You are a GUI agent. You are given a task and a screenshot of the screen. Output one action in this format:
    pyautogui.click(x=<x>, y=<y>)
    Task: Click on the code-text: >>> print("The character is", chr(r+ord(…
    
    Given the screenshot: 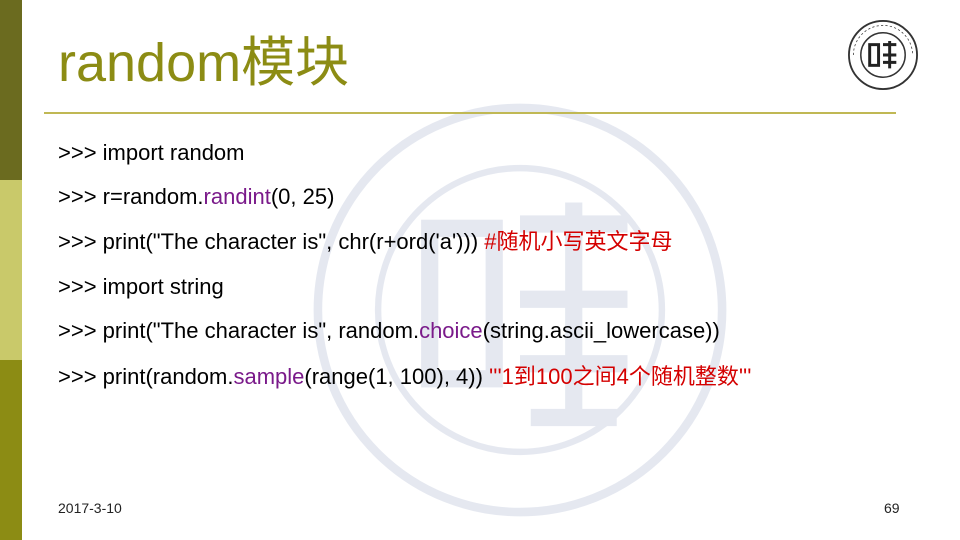 What is the action you would take?
    pyautogui.click(x=271, y=241)
    